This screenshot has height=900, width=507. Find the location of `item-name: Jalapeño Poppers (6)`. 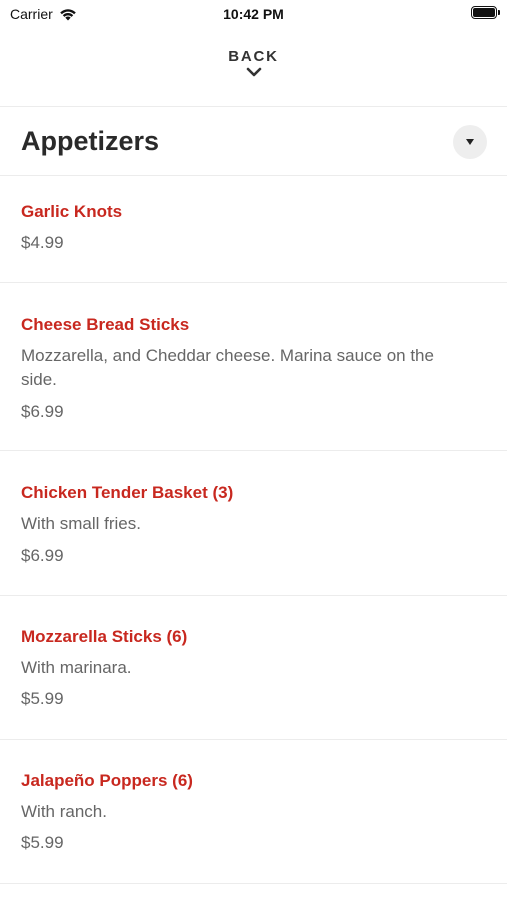

item-name: Jalapeño Poppers (6) is located at coordinates (107, 780).